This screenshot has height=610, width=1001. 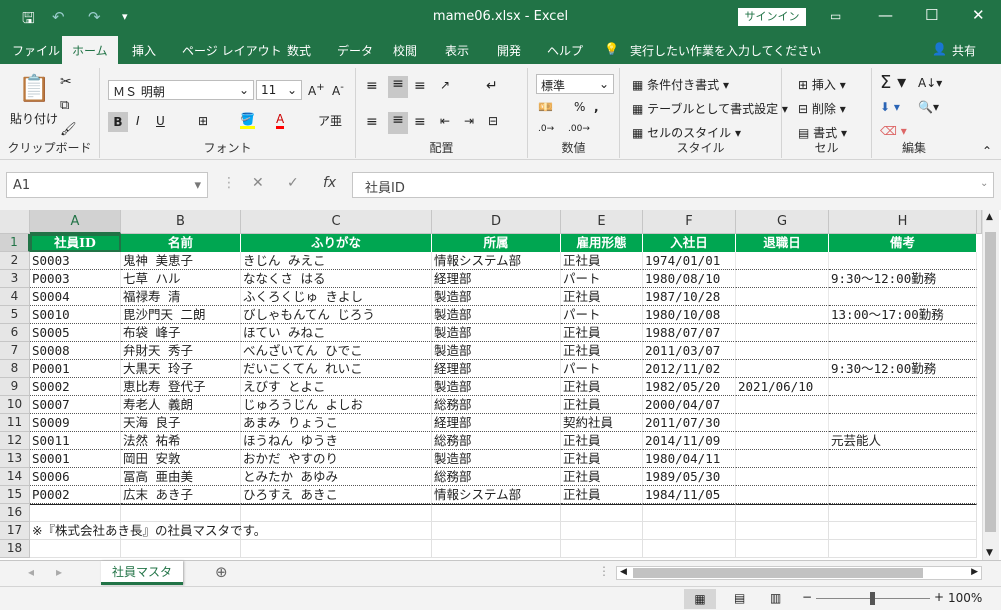 What do you see at coordinates (75, 495) in the screenshot?
I see `table-cell: P0002` at bounding box center [75, 495].